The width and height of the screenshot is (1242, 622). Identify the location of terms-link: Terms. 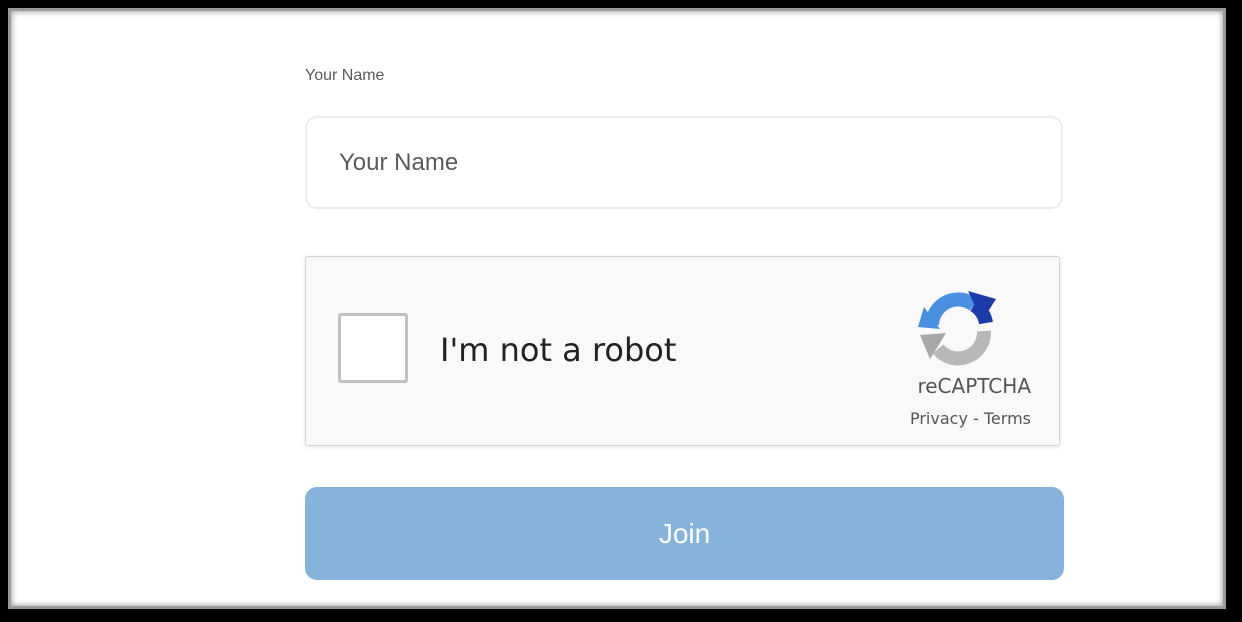
(1007, 418).